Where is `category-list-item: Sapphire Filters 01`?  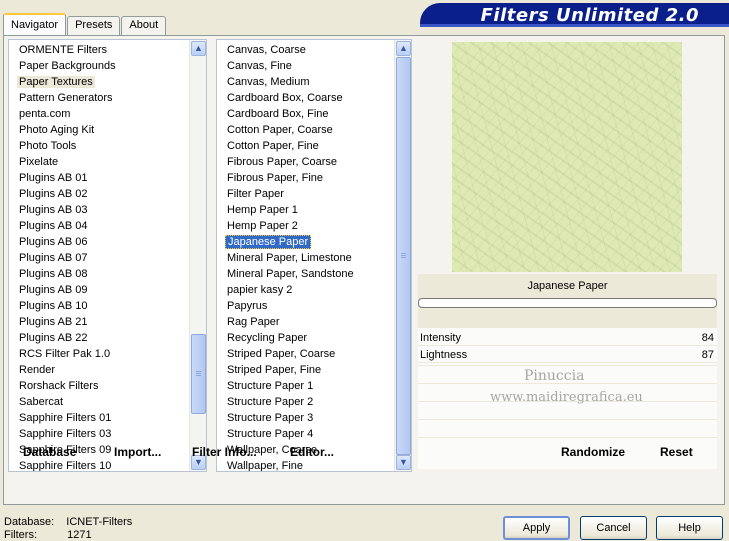
category-list-item: Sapphire Filters 01 is located at coordinates (107, 418).